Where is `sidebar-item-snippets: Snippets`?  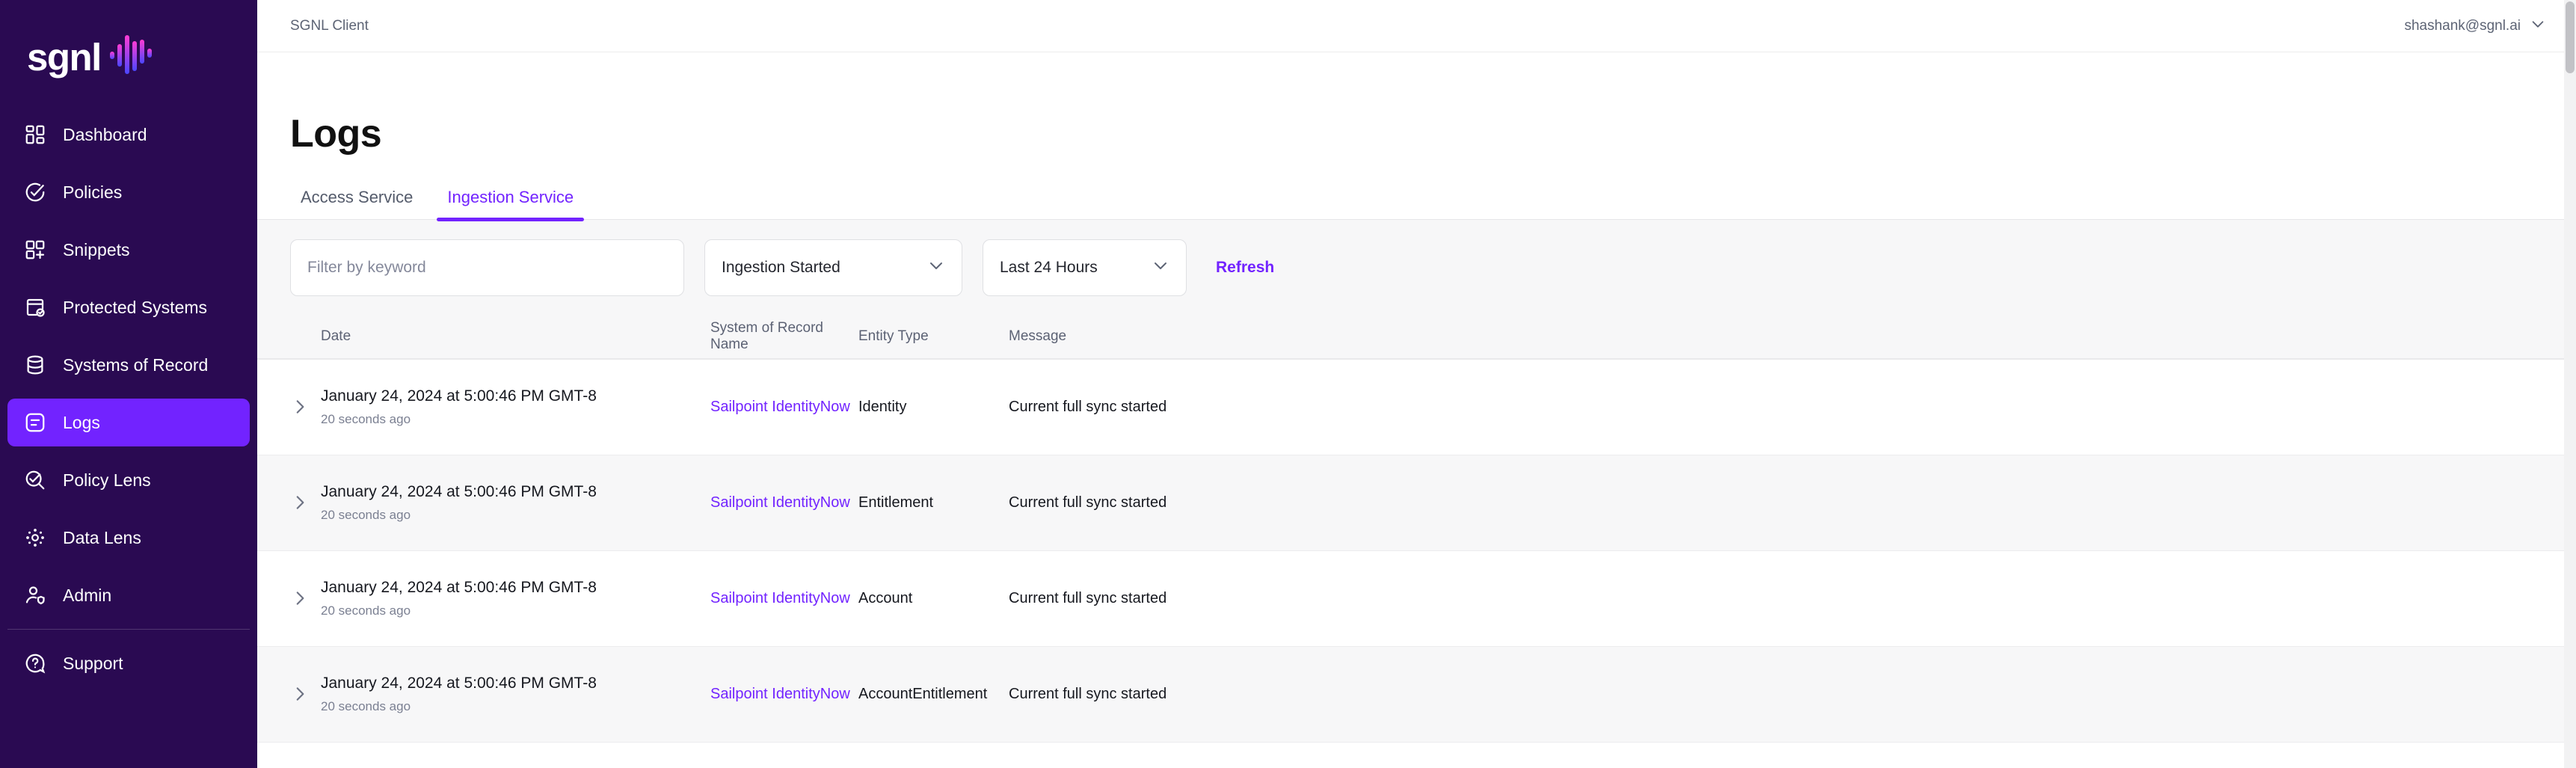 sidebar-item-snippets: Snippets is located at coordinates (128, 250).